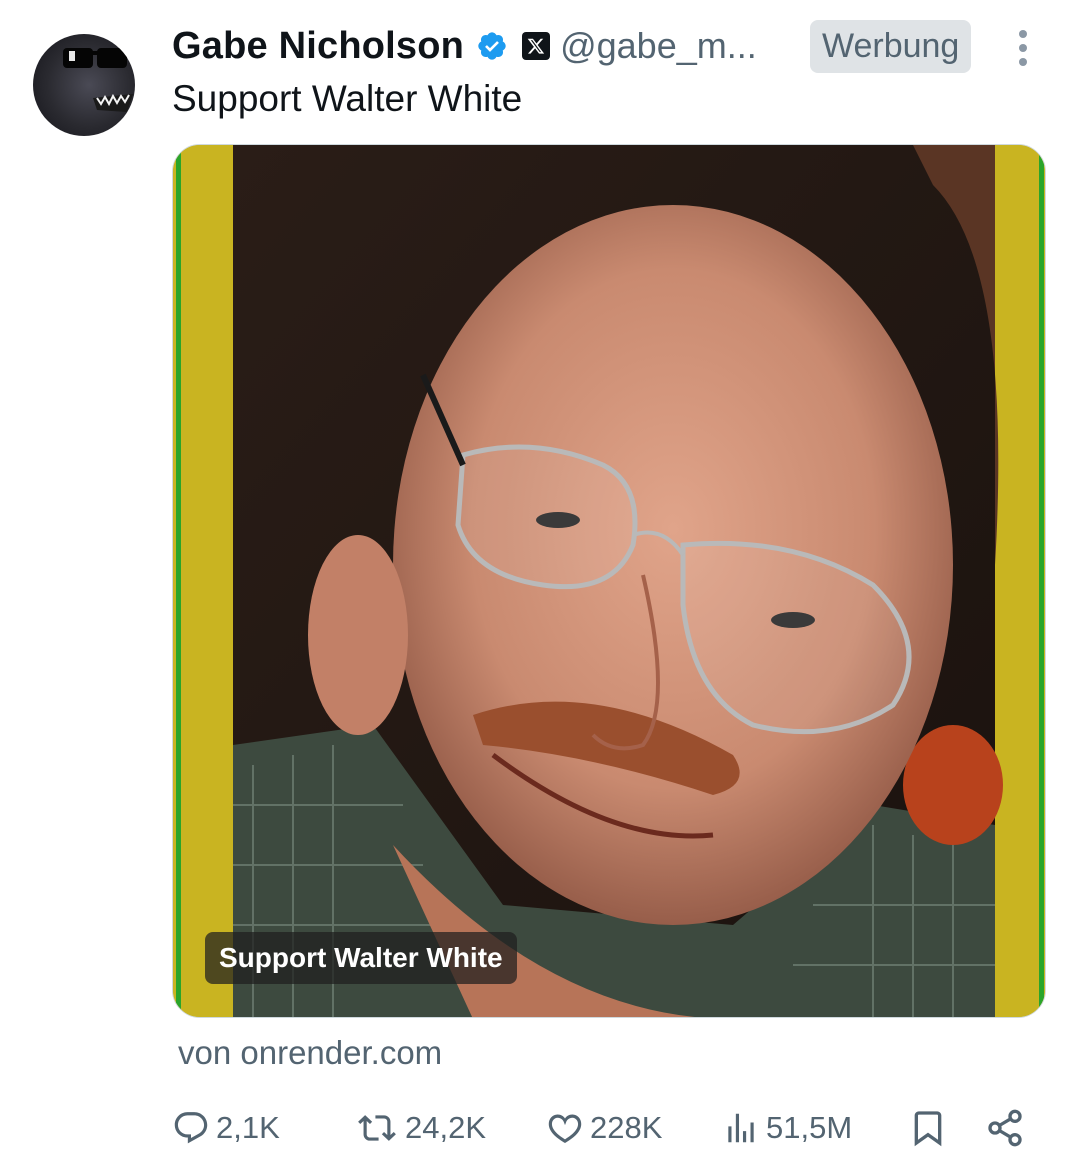  I want to click on media-caption: Support Walter White, so click(361, 958).